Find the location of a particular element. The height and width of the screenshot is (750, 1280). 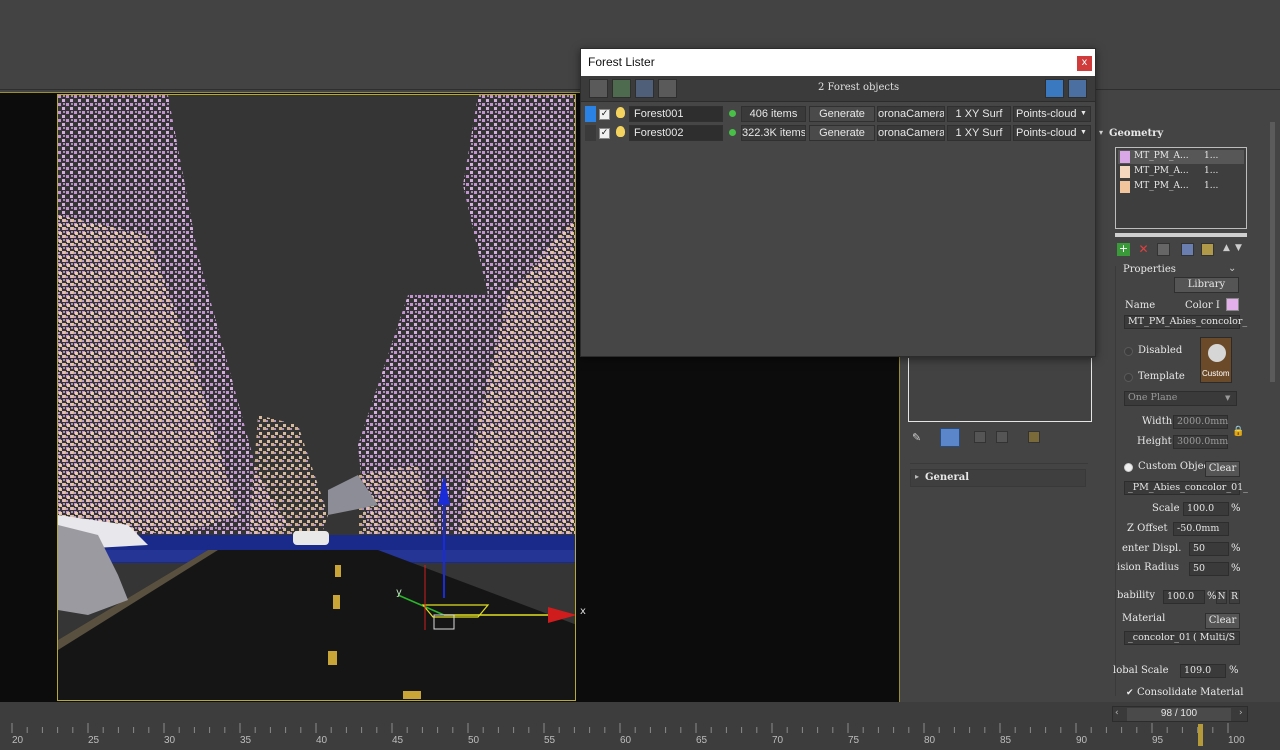

general-rollout-header: ▸ General is located at coordinates (998, 478).